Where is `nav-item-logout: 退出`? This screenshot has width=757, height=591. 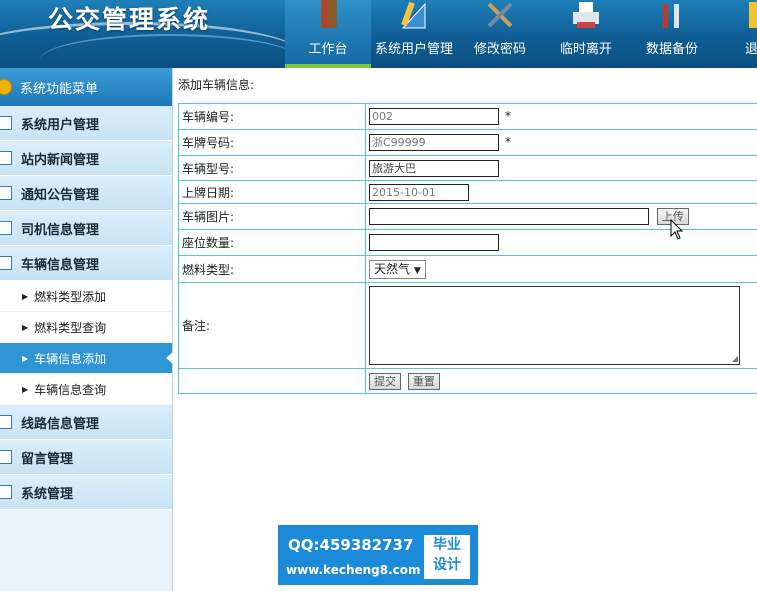 nav-item-logout: 退出 is located at coordinates (736, 34).